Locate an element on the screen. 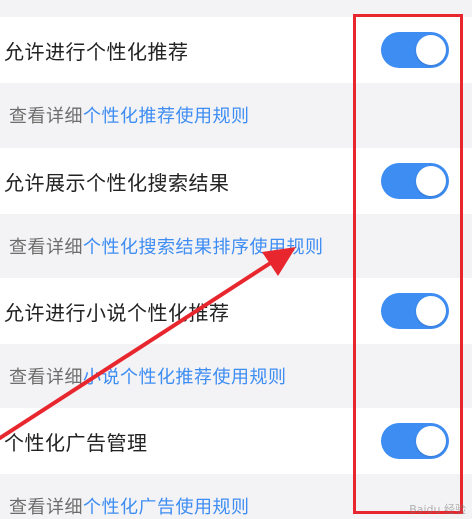 The width and height of the screenshot is (472, 519). watermark-logo: Baidu 经验 is located at coordinates (437, 509).